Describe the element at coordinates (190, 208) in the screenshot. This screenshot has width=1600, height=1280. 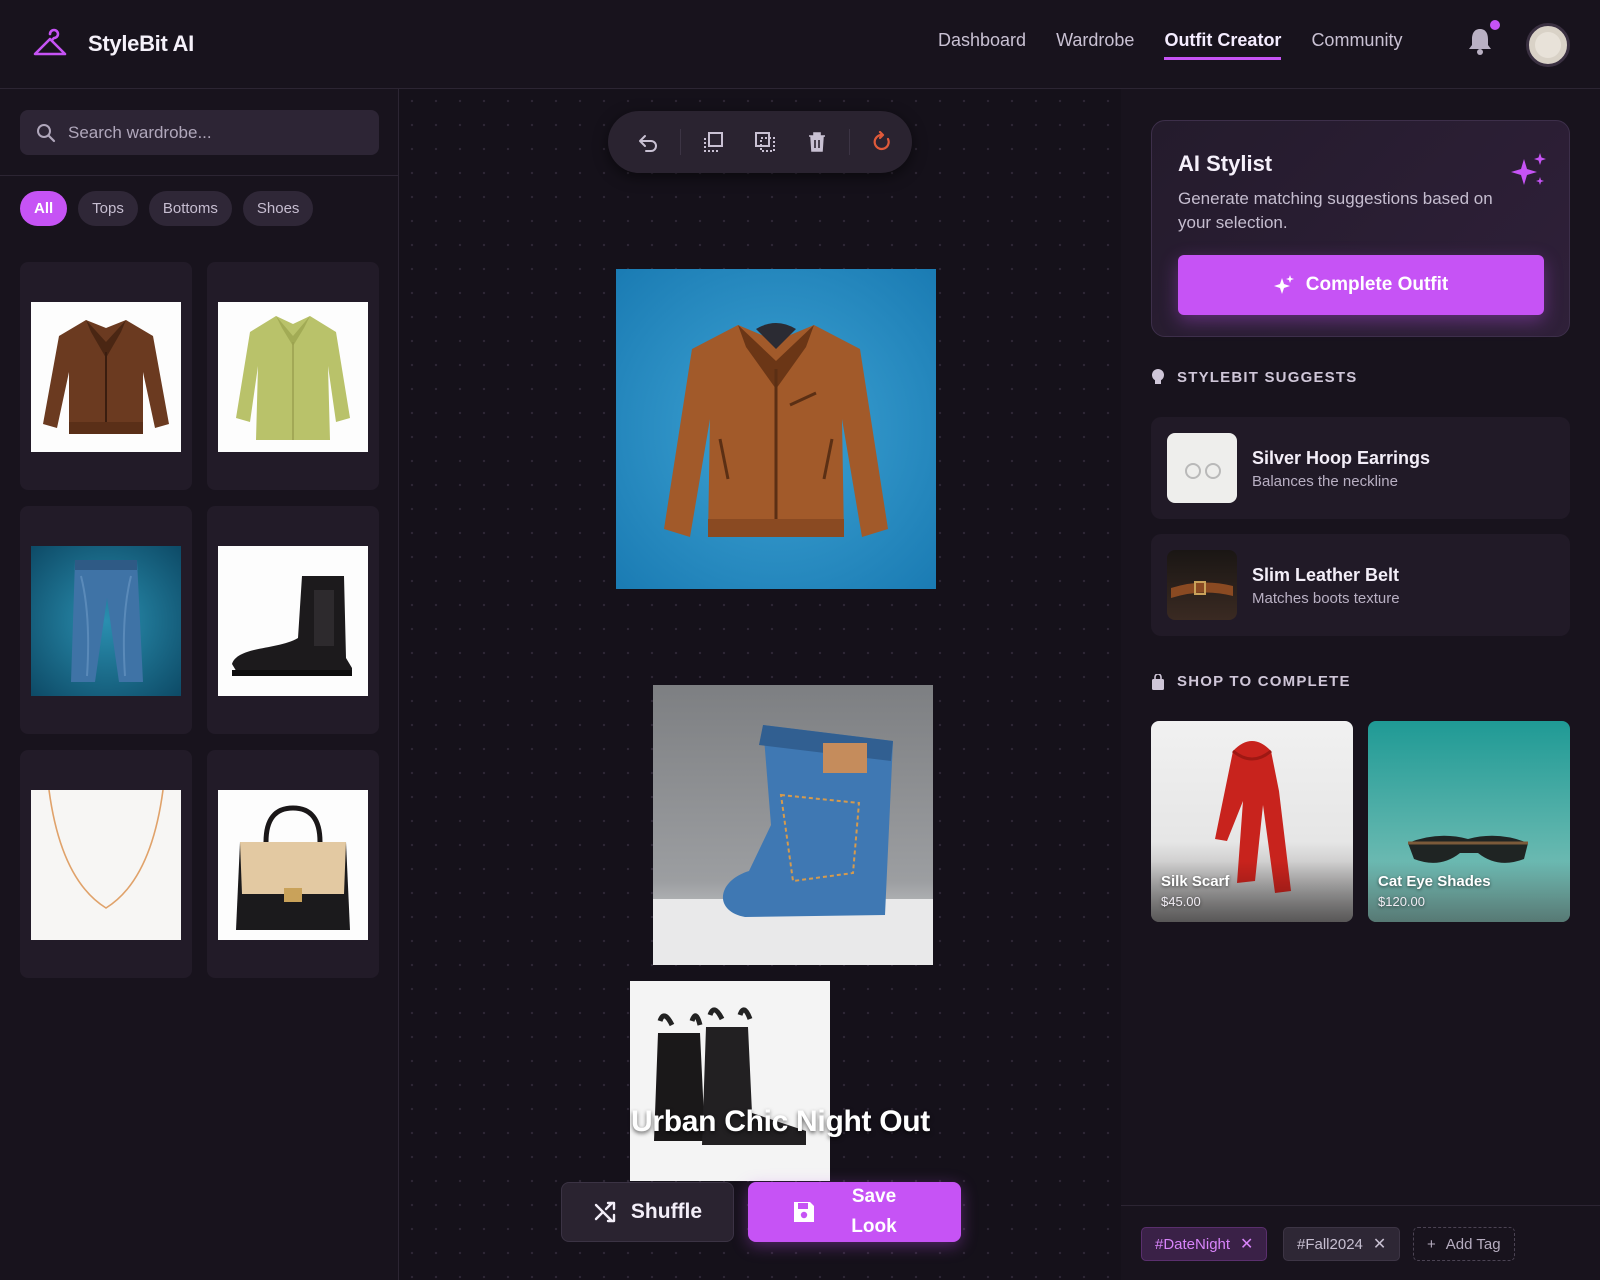
I see `filter-bottoms: Bottoms` at that location.